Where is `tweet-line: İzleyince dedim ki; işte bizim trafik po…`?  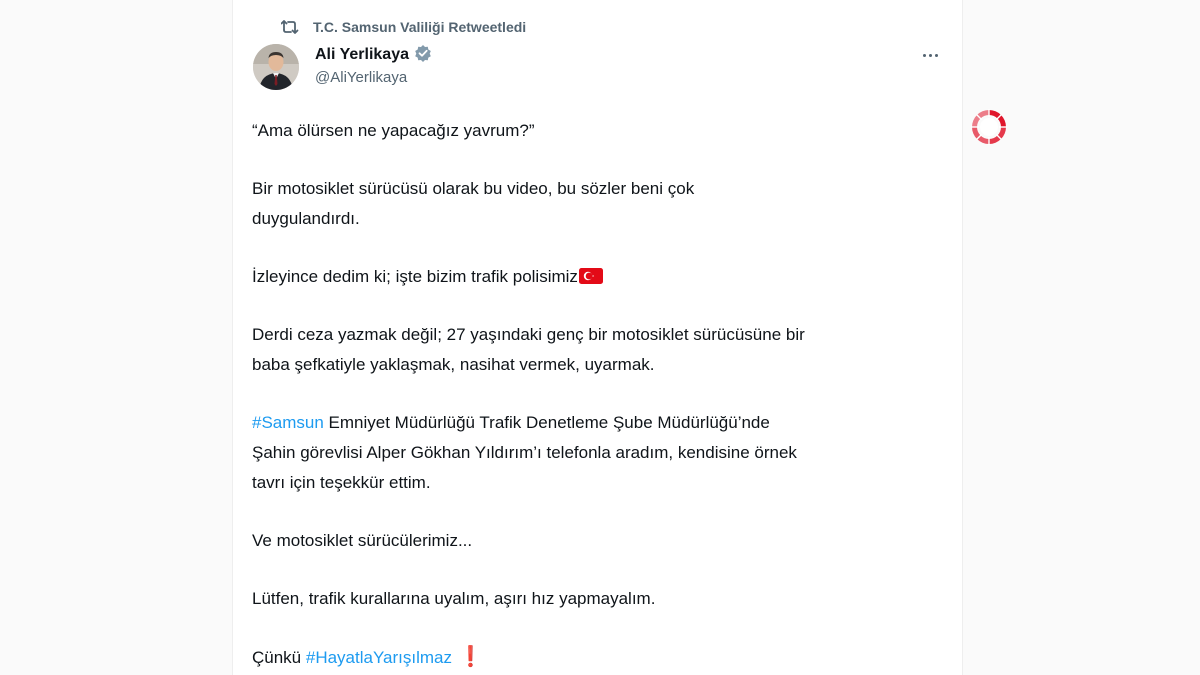
tweet-line: İzleyince dedim ki; işte bizim trafik po… is located at coordinates (415, 276).